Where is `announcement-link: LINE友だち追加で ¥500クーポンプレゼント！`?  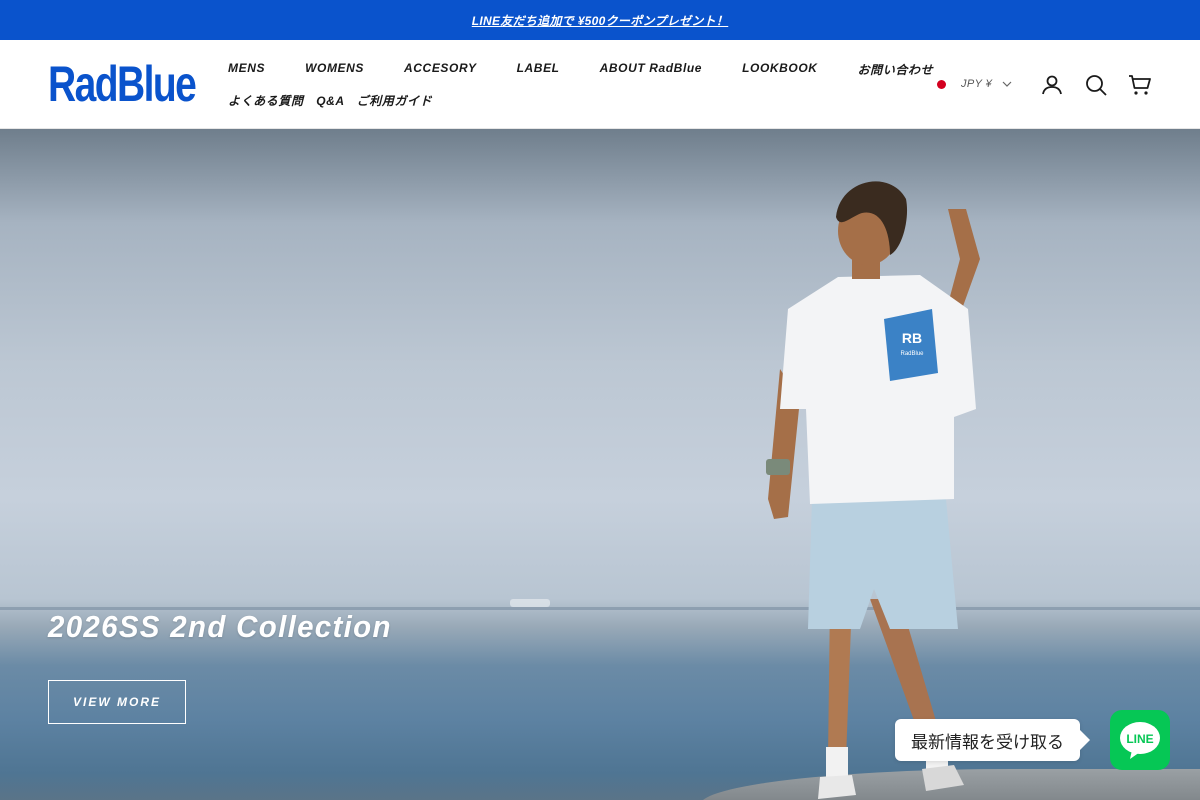 announcement-link: LINE友だち追加で ¥500クーポンプレゼント！ is located at coordinates (600, 20).